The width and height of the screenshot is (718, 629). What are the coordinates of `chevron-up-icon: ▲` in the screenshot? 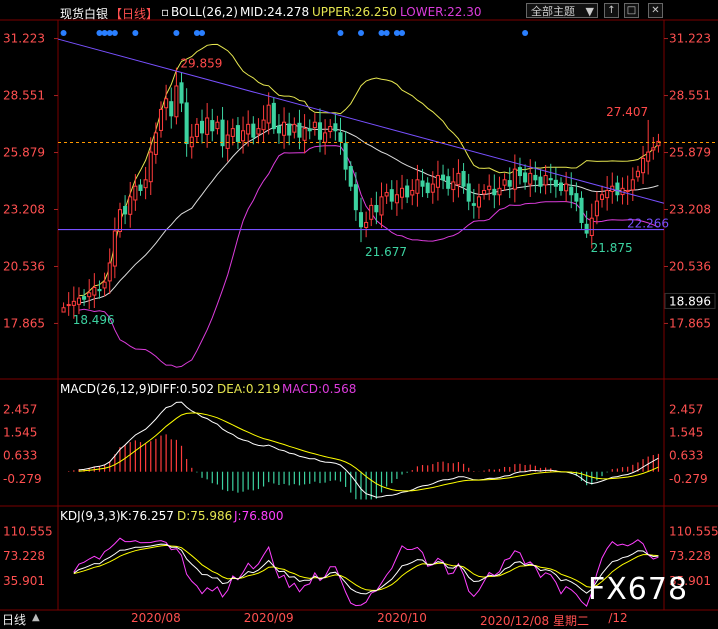 It's located at (36, 617).